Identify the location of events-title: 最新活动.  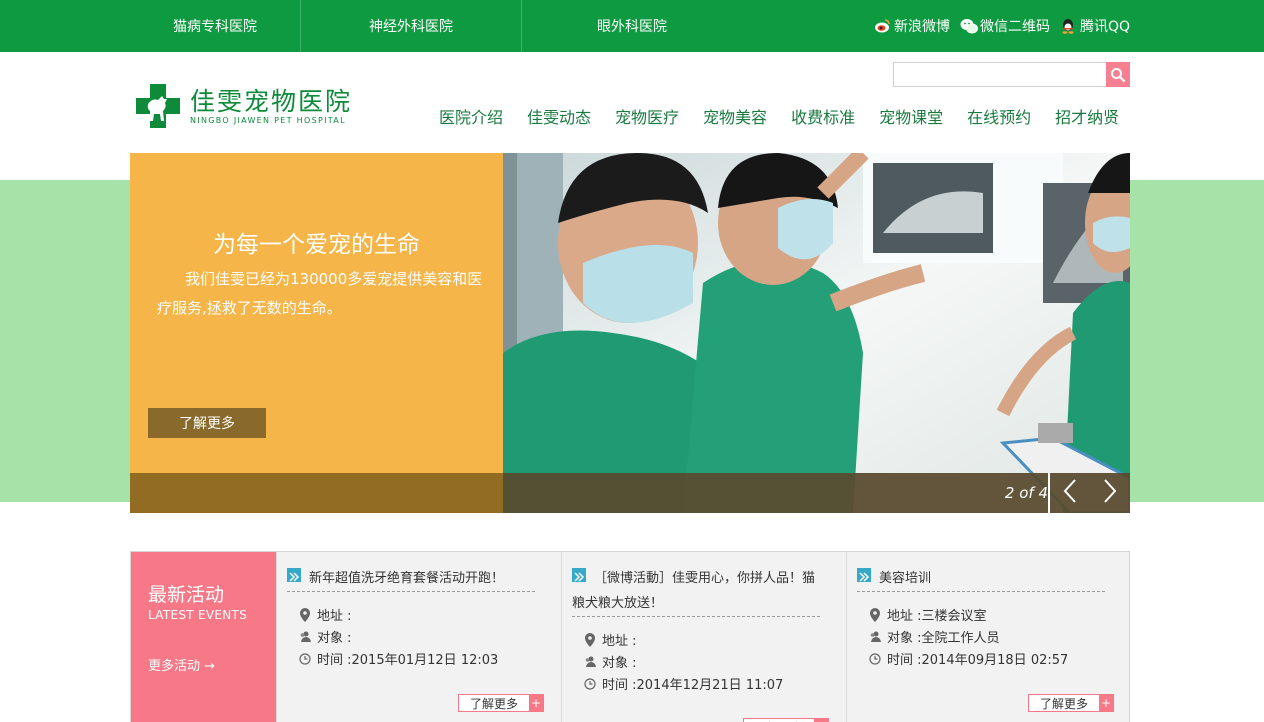
(186, 595).